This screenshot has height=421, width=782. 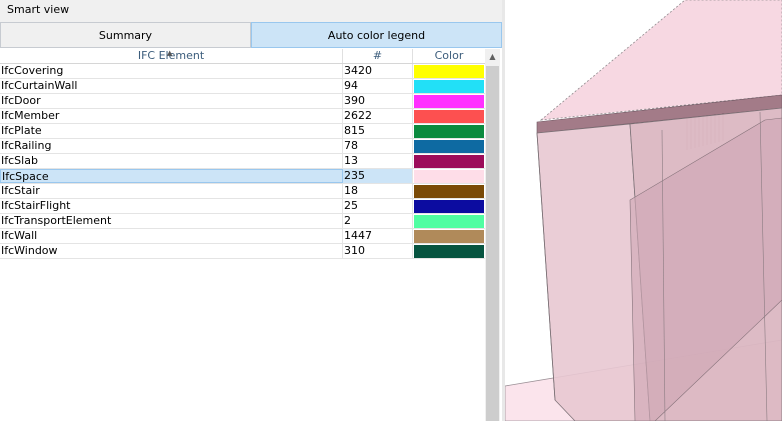 I want to click on column-header-ifc-element: ▲ IFC Element, so click(x=171, y=56).